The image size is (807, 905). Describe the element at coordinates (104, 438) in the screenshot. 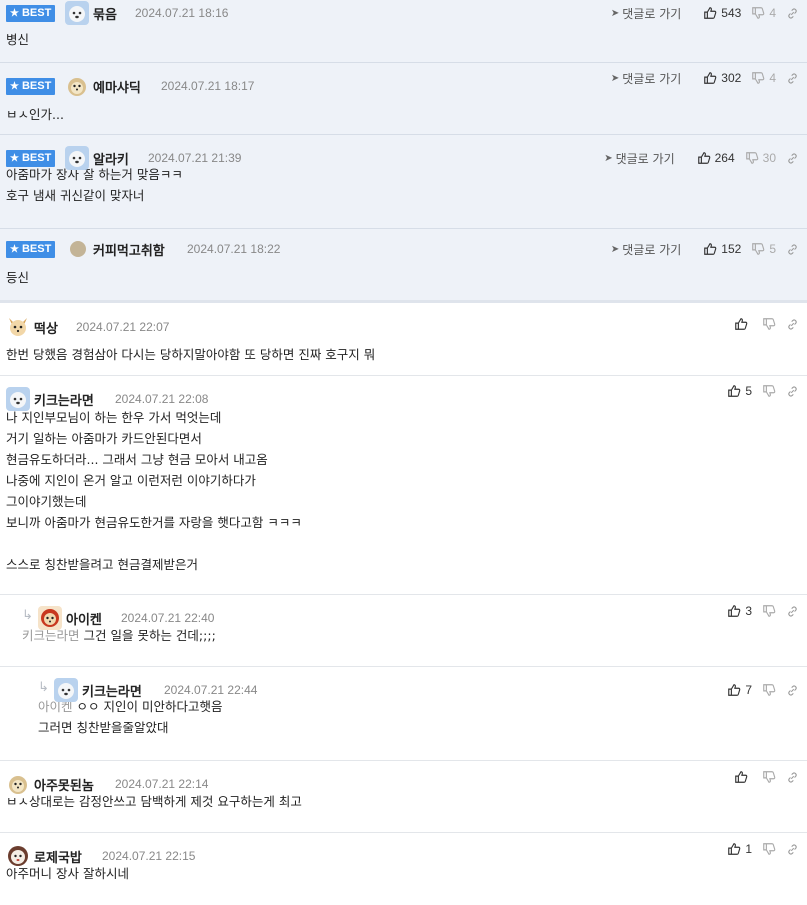

I see `comment-text: 거기 일하는 아줌마가 카드안된다면서` at that location.